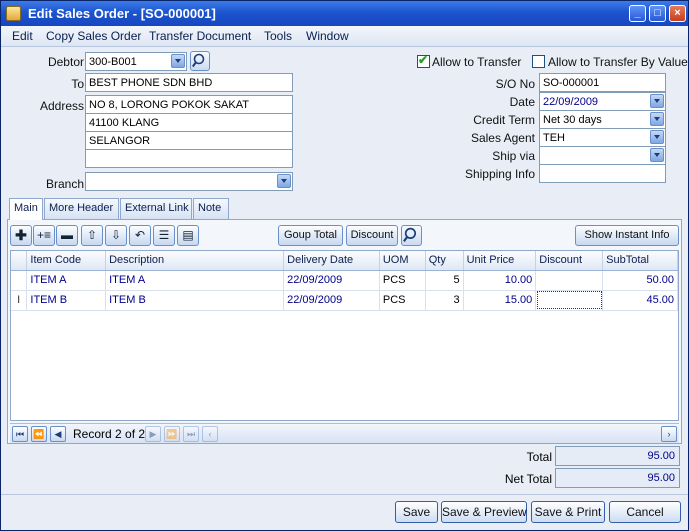  What do you see at coordinates (327, 36) in the screenshot?
I see `menu-window: Window` at bounding box center [327, 36].